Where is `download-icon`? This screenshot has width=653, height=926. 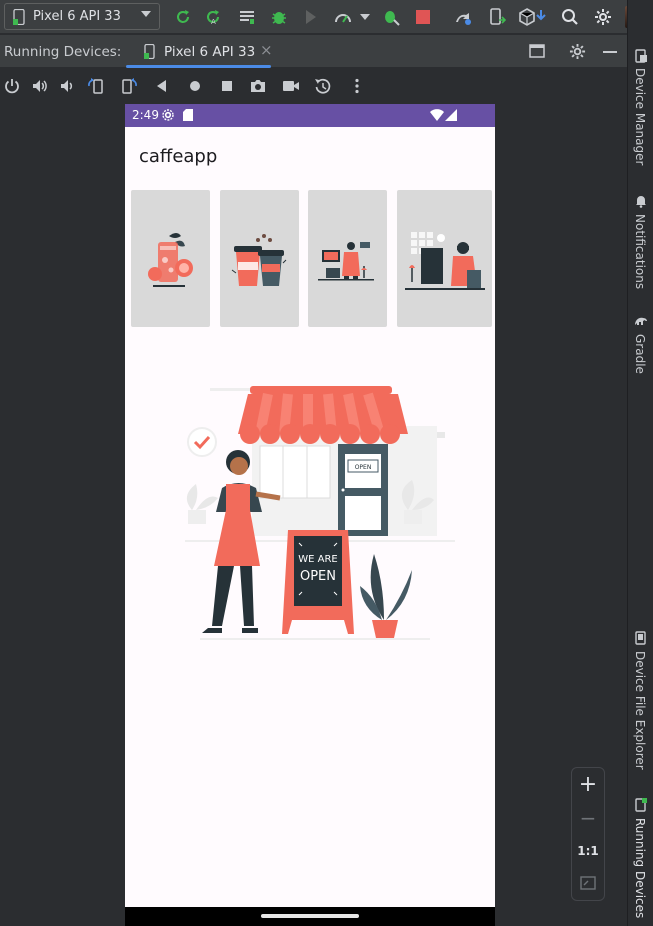 download-icon is located at coordinates (541, 15).